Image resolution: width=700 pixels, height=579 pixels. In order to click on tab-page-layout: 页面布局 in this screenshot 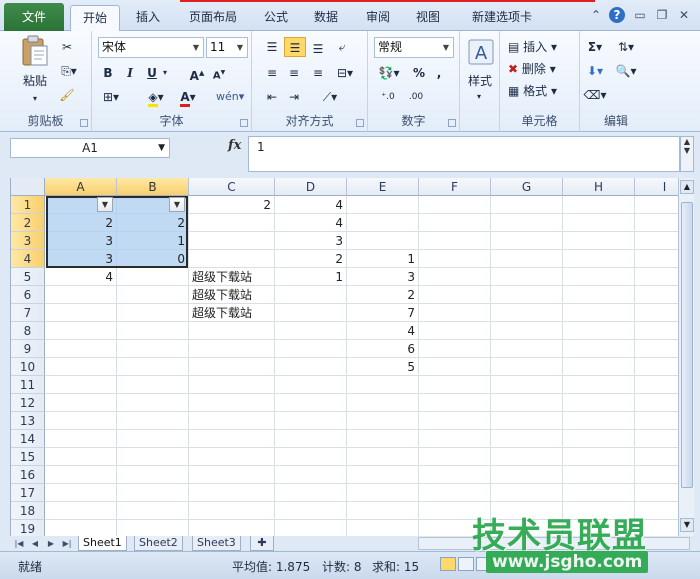, I will do `click(213, 18)`.